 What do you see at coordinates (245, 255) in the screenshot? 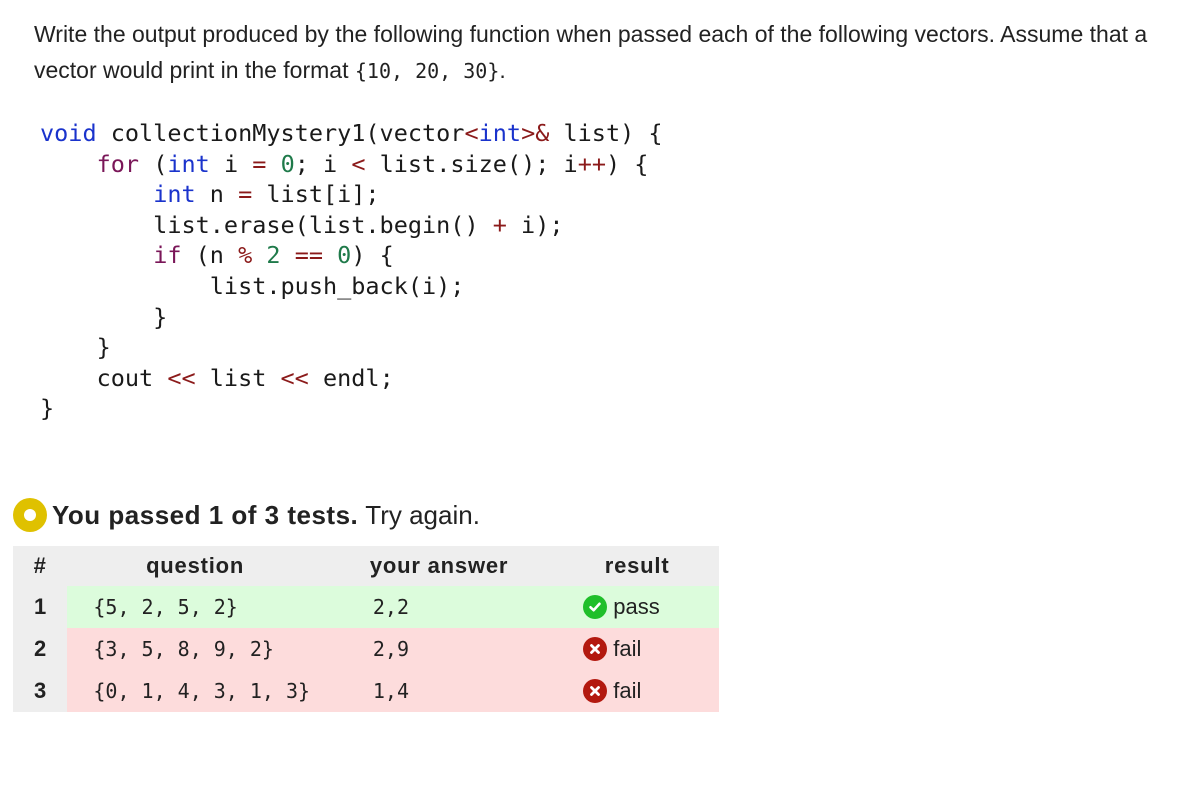
I see `code-token: %` at bounding box center [245, 255].